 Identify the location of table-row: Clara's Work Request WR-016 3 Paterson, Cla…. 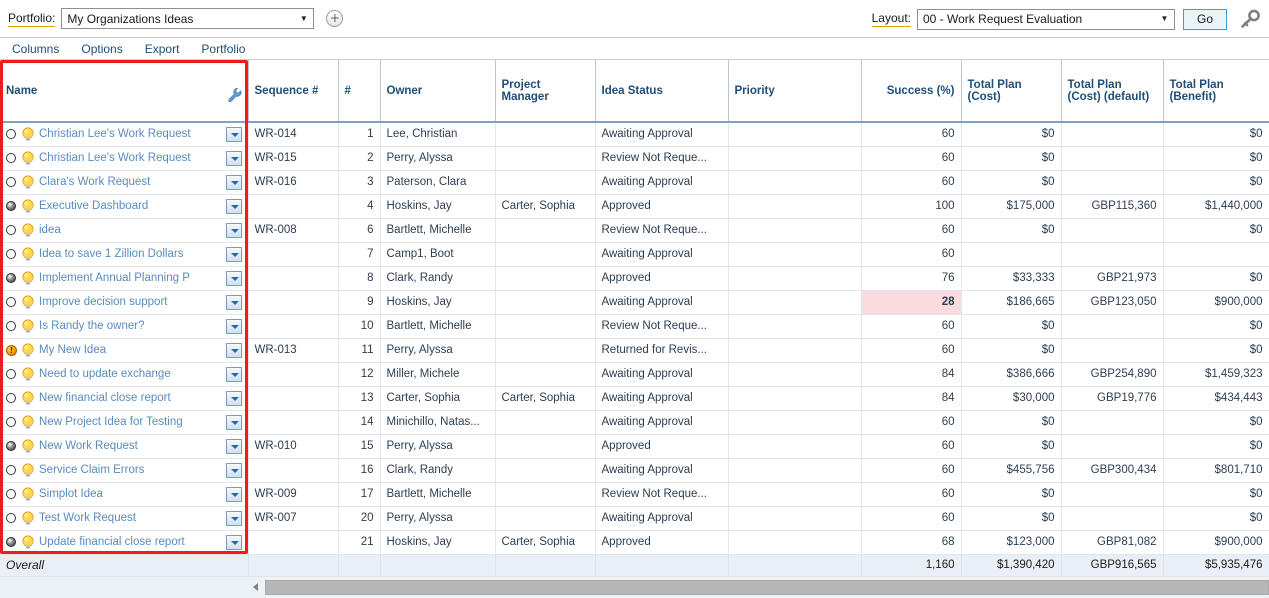
(634, 182).